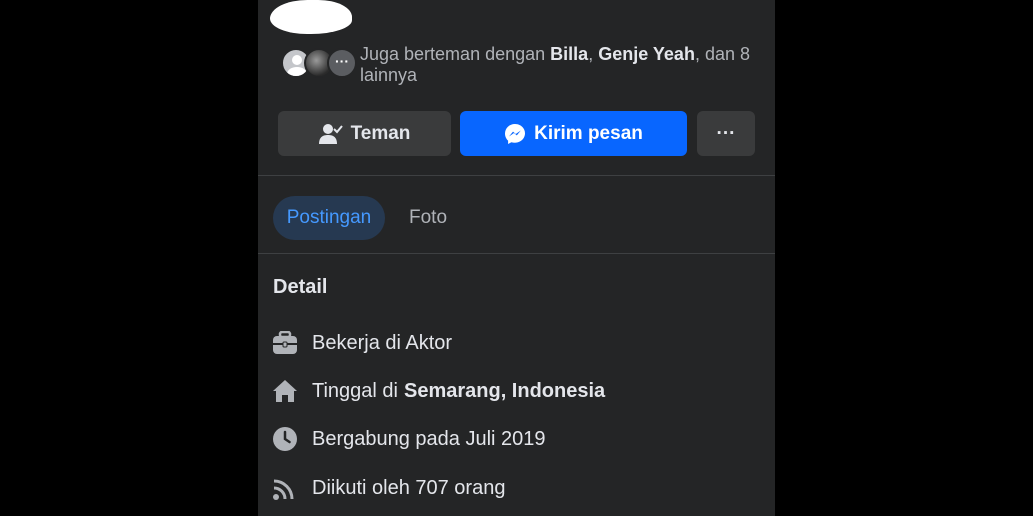 The height and width of the screenshot is (516, 1033). Describe the element at coordinates (285, 488) in the screenshot. I see `rss-icon` at that location.